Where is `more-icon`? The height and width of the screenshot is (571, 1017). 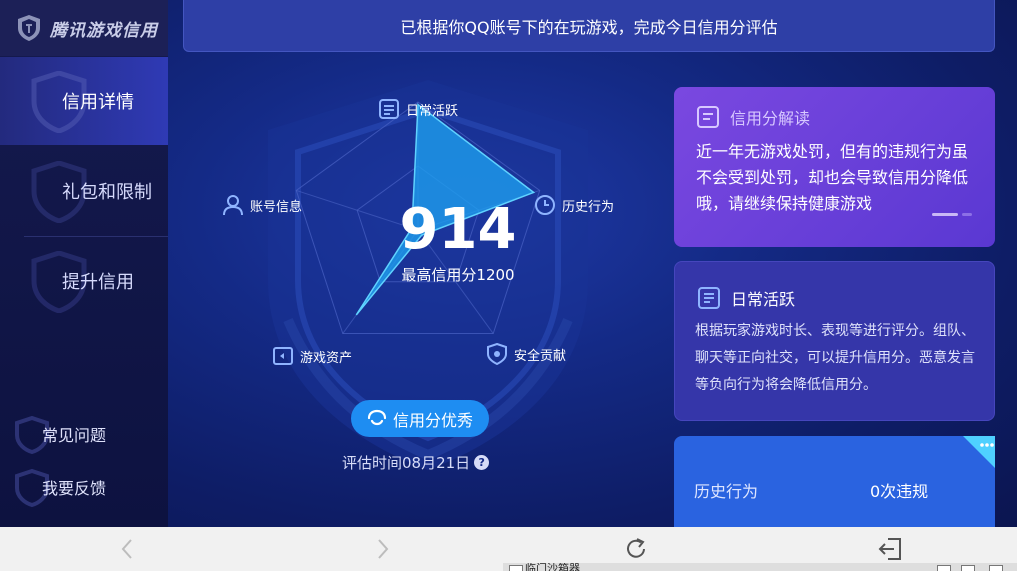
more-icon is located at coordinates (979, 452).